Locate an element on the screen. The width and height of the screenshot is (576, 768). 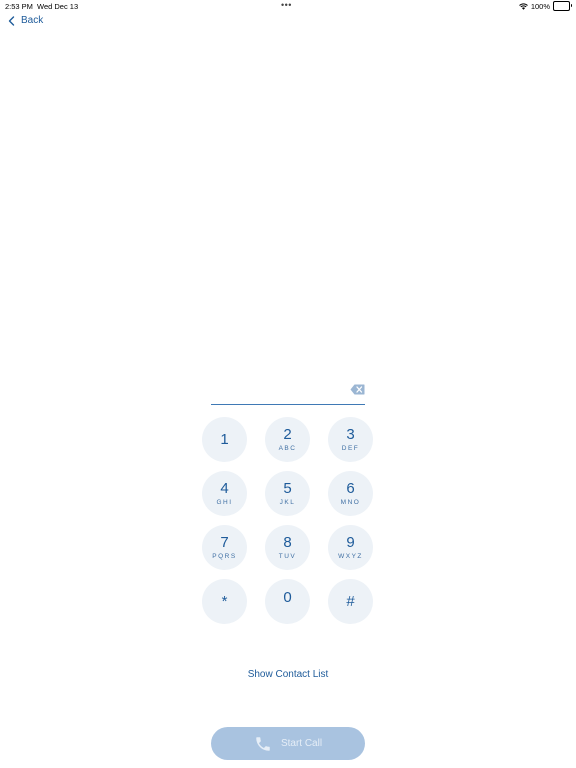
key-6: 6 MNO is located at coordinates (350, 493).